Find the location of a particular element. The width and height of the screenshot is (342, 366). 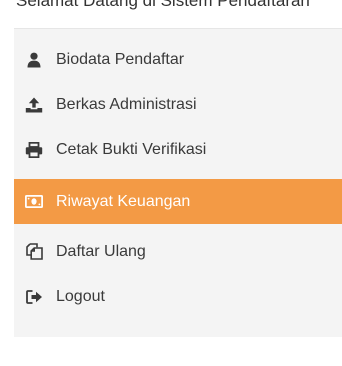

money-icon is located at coordinates (34, 202).